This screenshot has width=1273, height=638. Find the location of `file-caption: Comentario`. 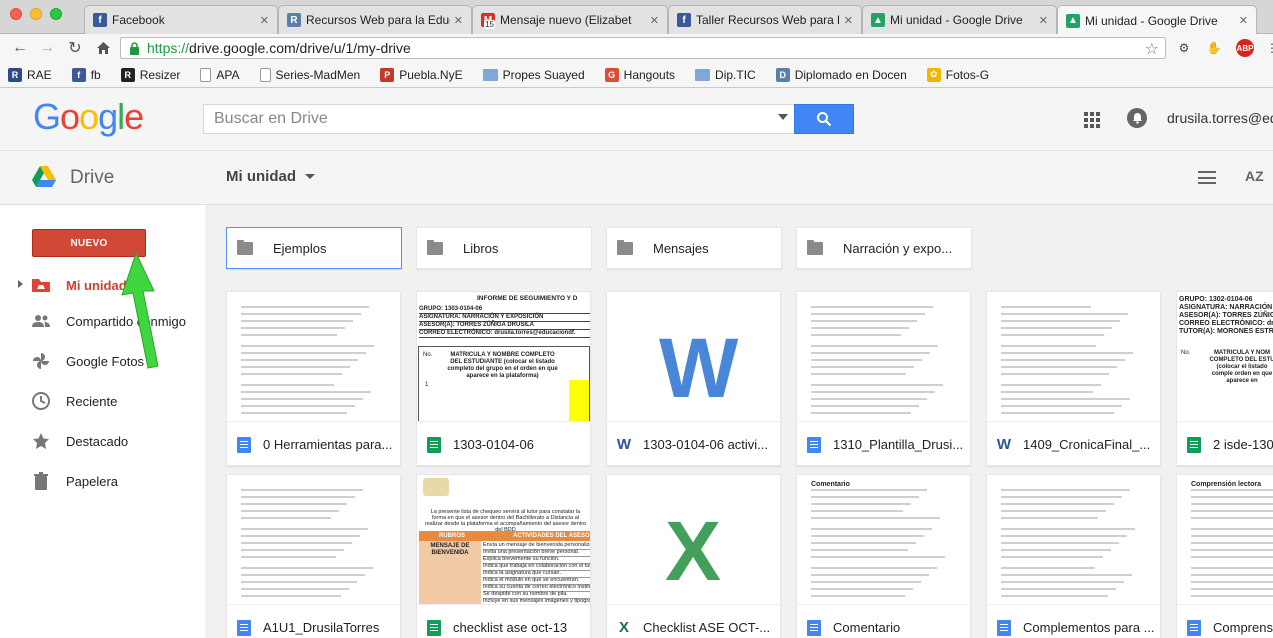

file-caption: Comentario is located at coordinates (883, 622).